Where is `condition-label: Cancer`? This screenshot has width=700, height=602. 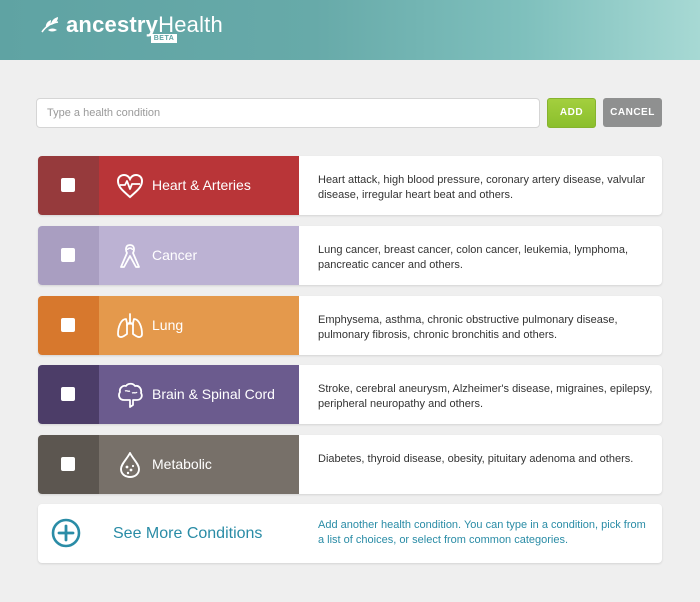
condition-label: Cancer is located at coordinates (175, 255).